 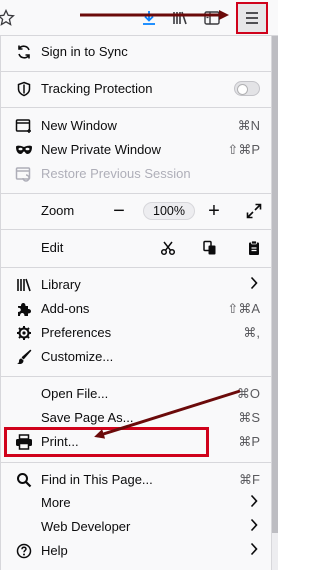 I want to click on hamburger-menu-button, so click(x=252, y=18).